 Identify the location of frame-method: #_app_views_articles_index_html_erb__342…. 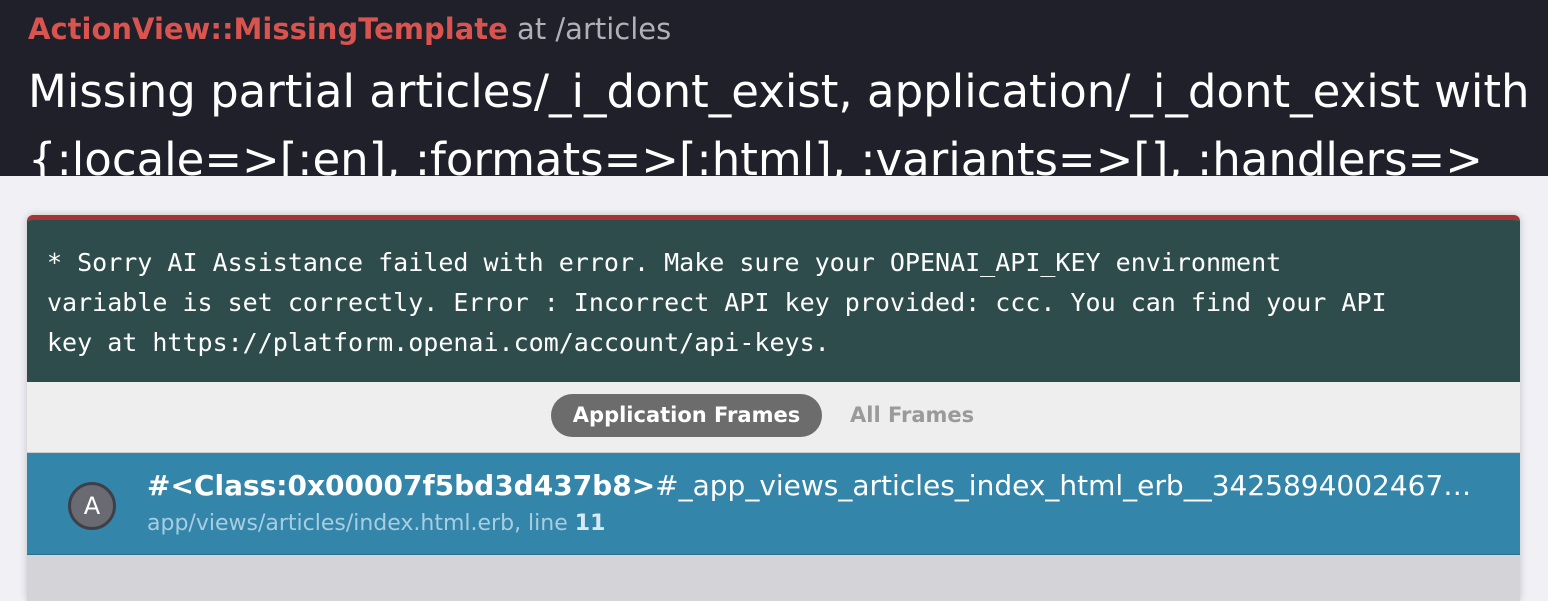
(1071, 485).